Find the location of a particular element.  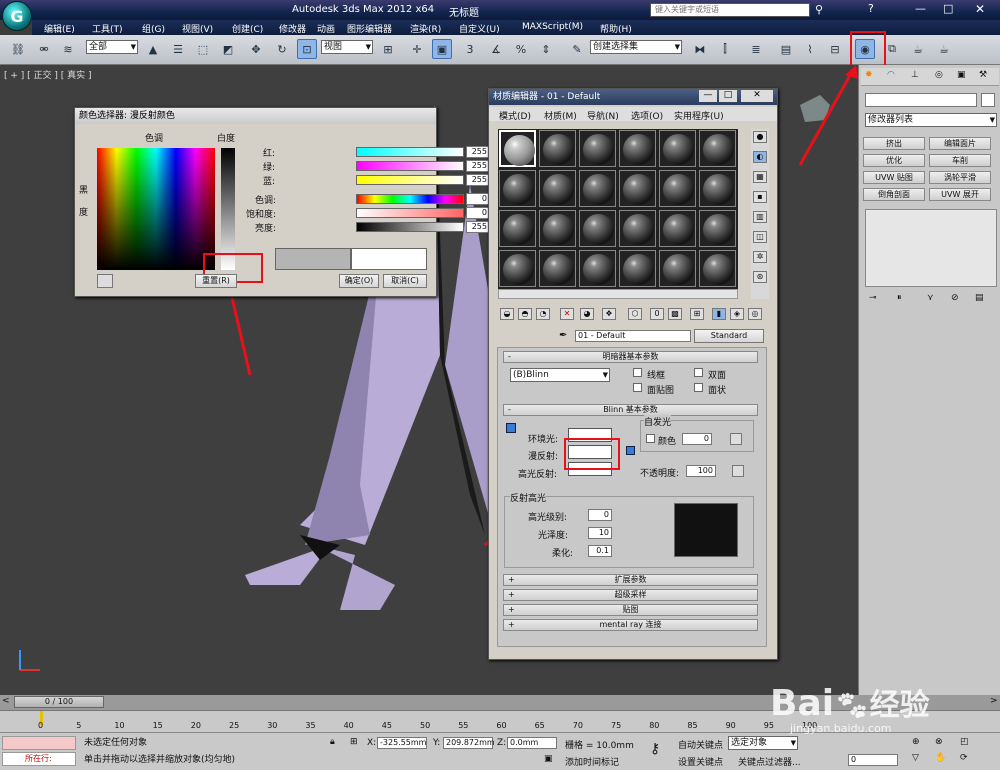

menu-create: 创建(C) is located at coordinates (247, 28).